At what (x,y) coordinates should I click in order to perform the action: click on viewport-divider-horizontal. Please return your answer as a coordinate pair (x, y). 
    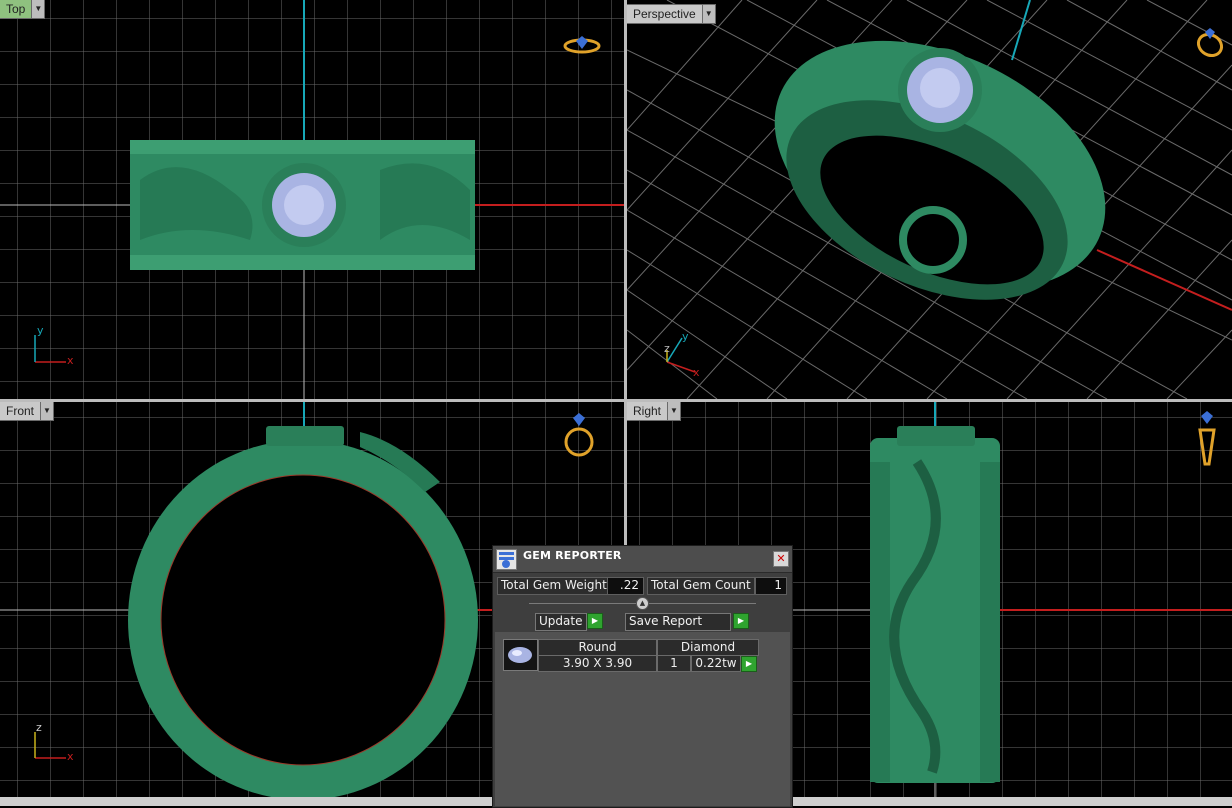
    Looking at the image, I should click on (616, 400).